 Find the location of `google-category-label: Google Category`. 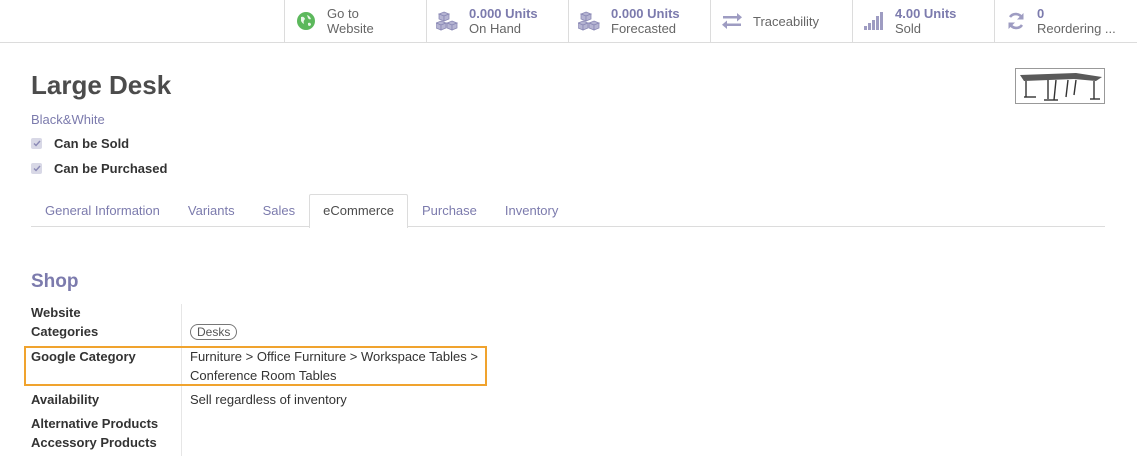

google-category-label: Google Category is located at coordinates (83, 356).